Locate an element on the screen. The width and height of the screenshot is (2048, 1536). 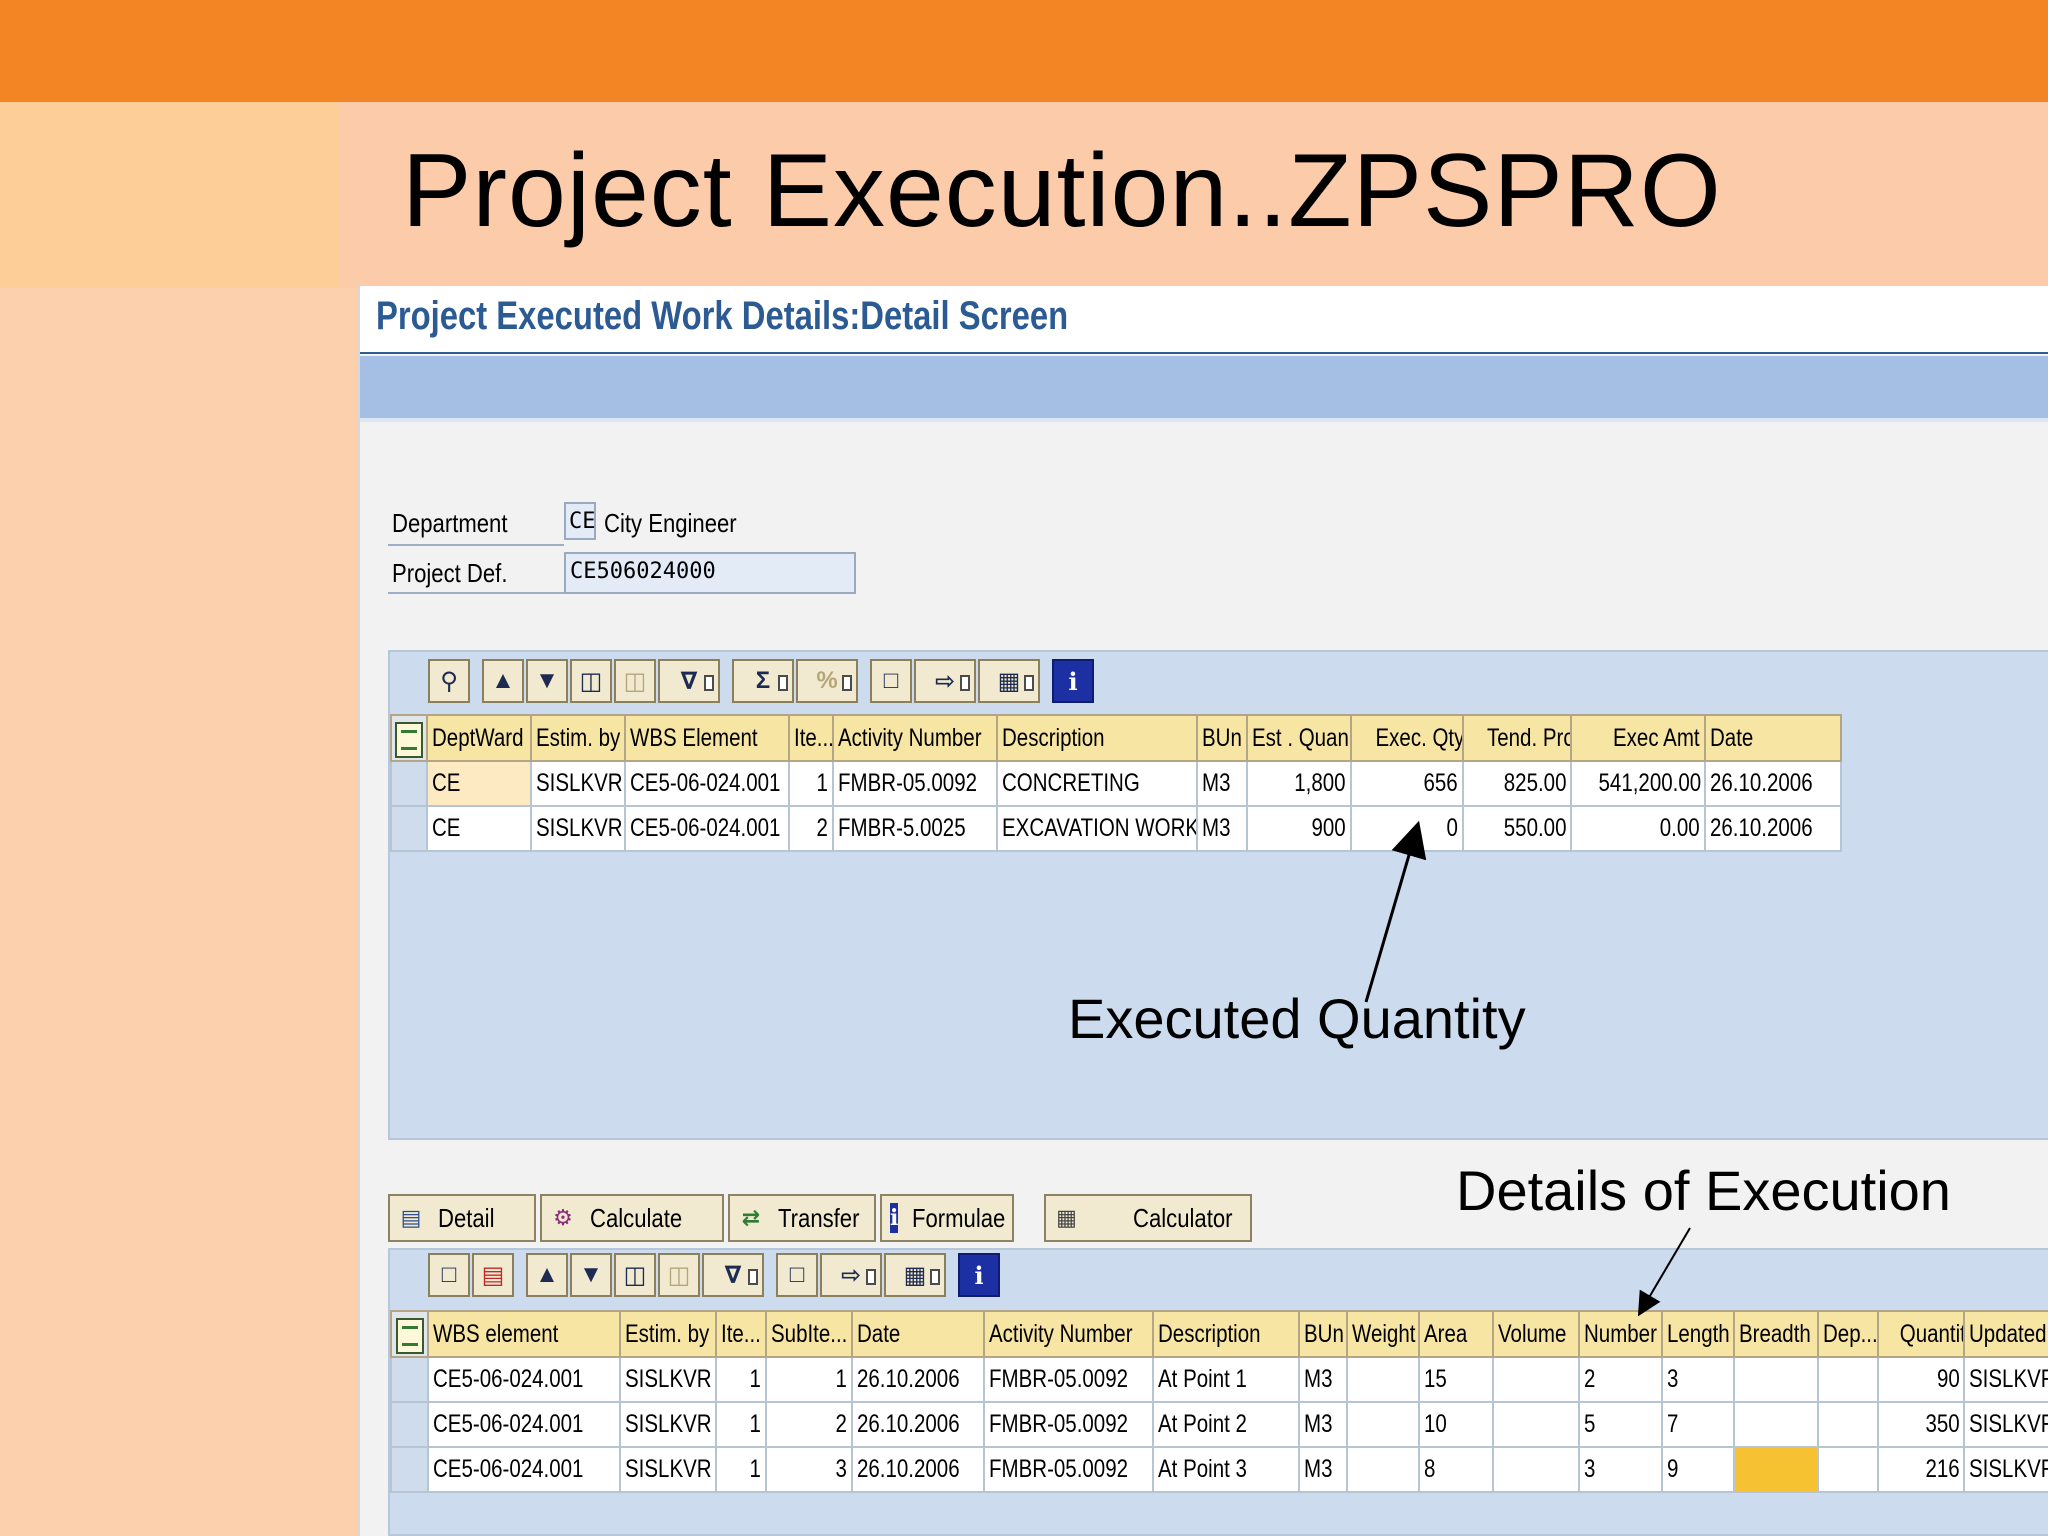
table-cell: CE is located at coordinates (479, 783).